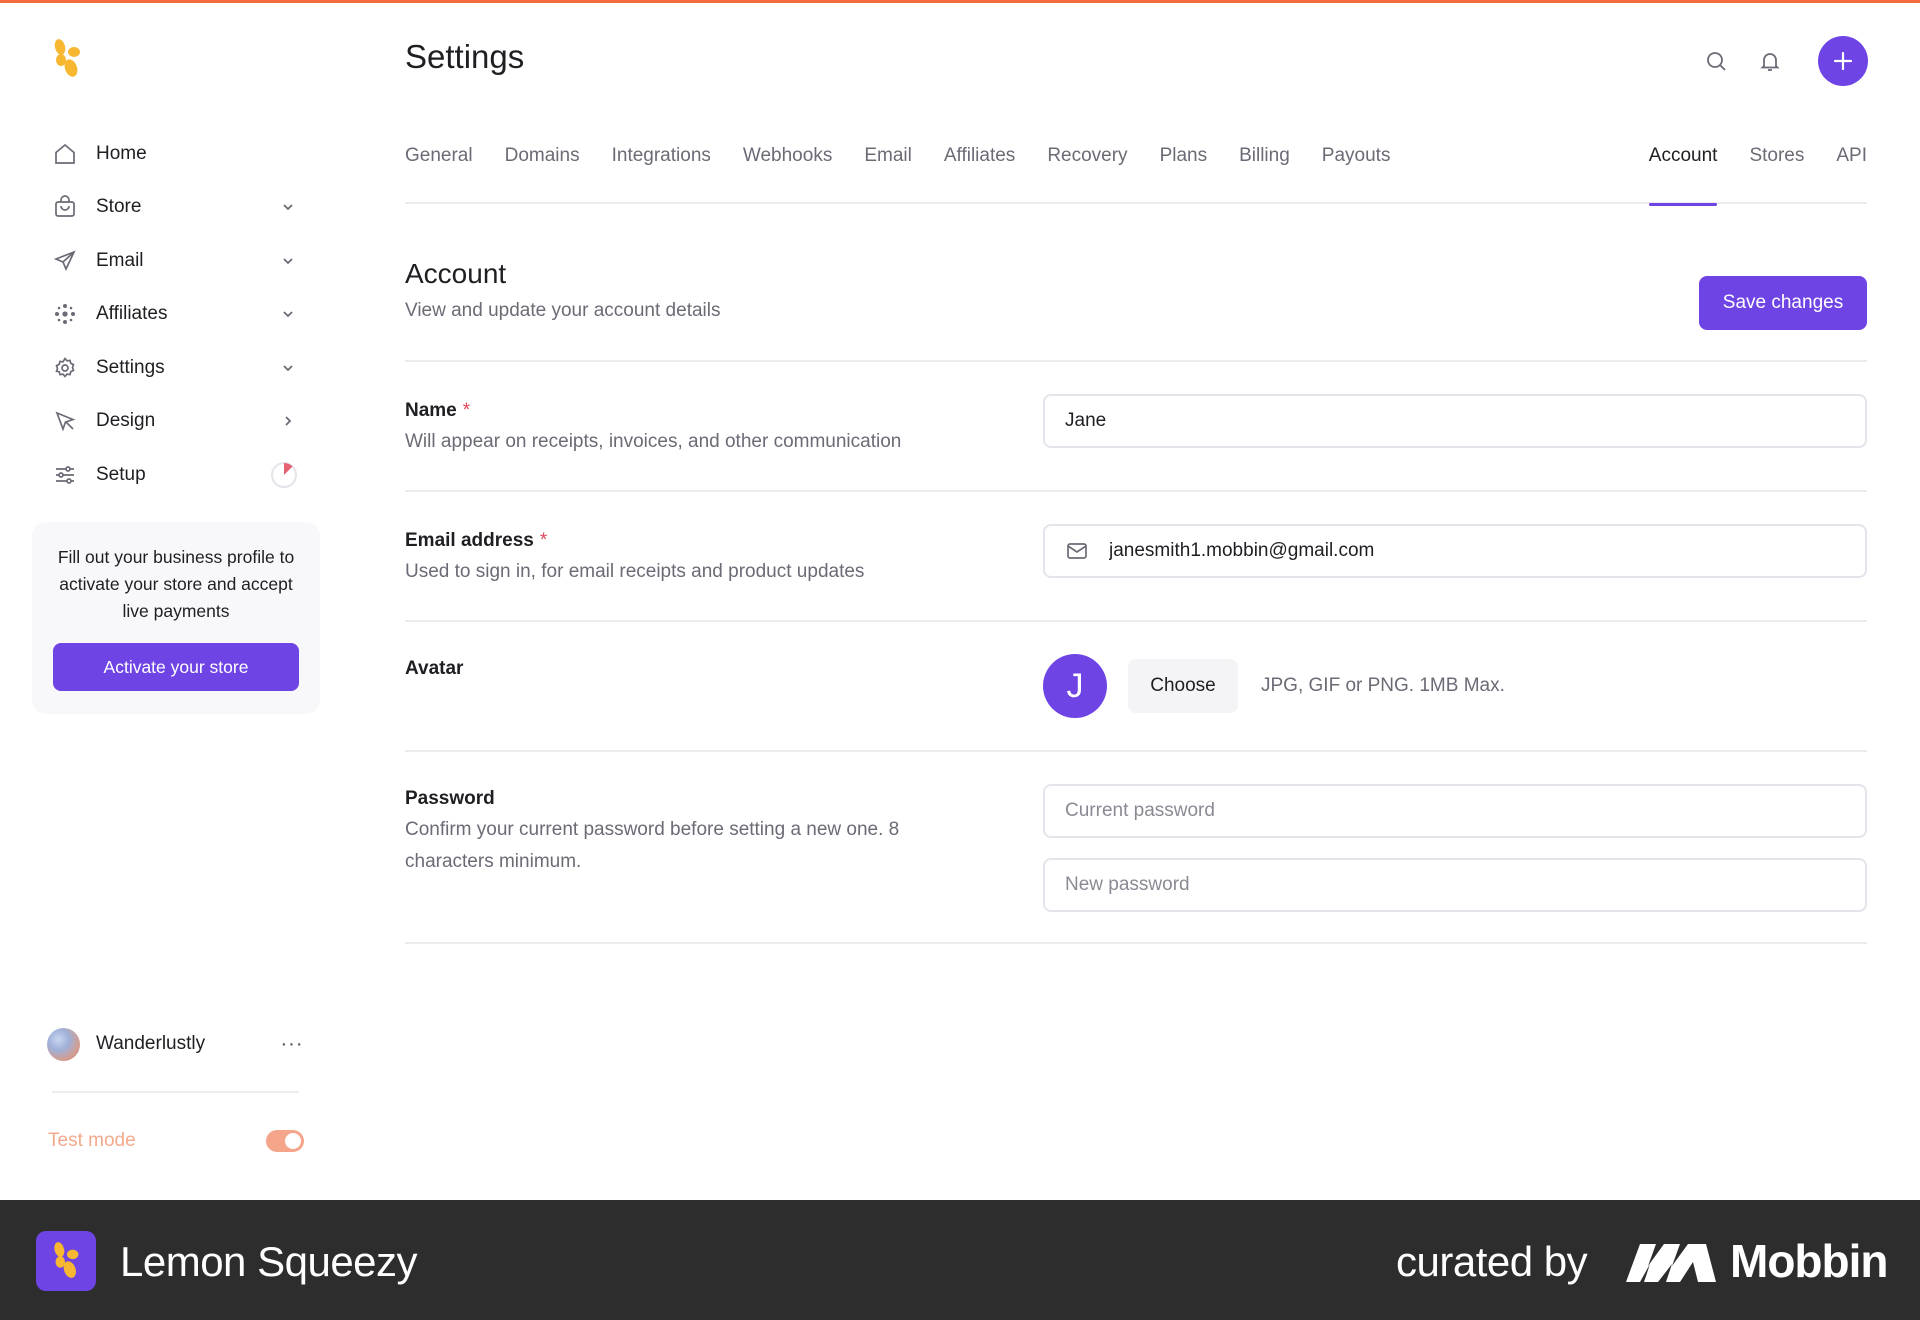 Image resolution: width=1920 pixels, height=1320 pixels. Describe the element at coordinates (175, 154) in the screenshot. I see `sidebar-item-home: Home` at that location.